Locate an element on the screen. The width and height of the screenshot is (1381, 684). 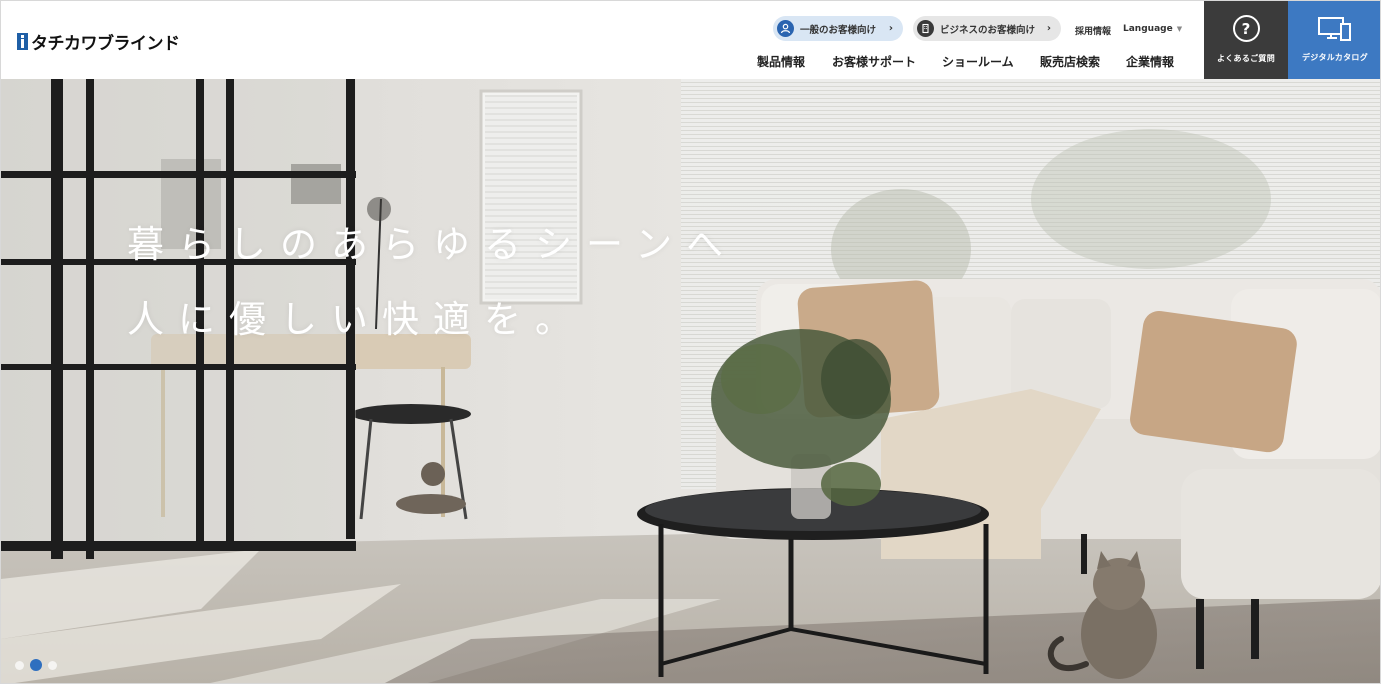
nav-item-products: 製品情報 is located at coordinates (781, 61).